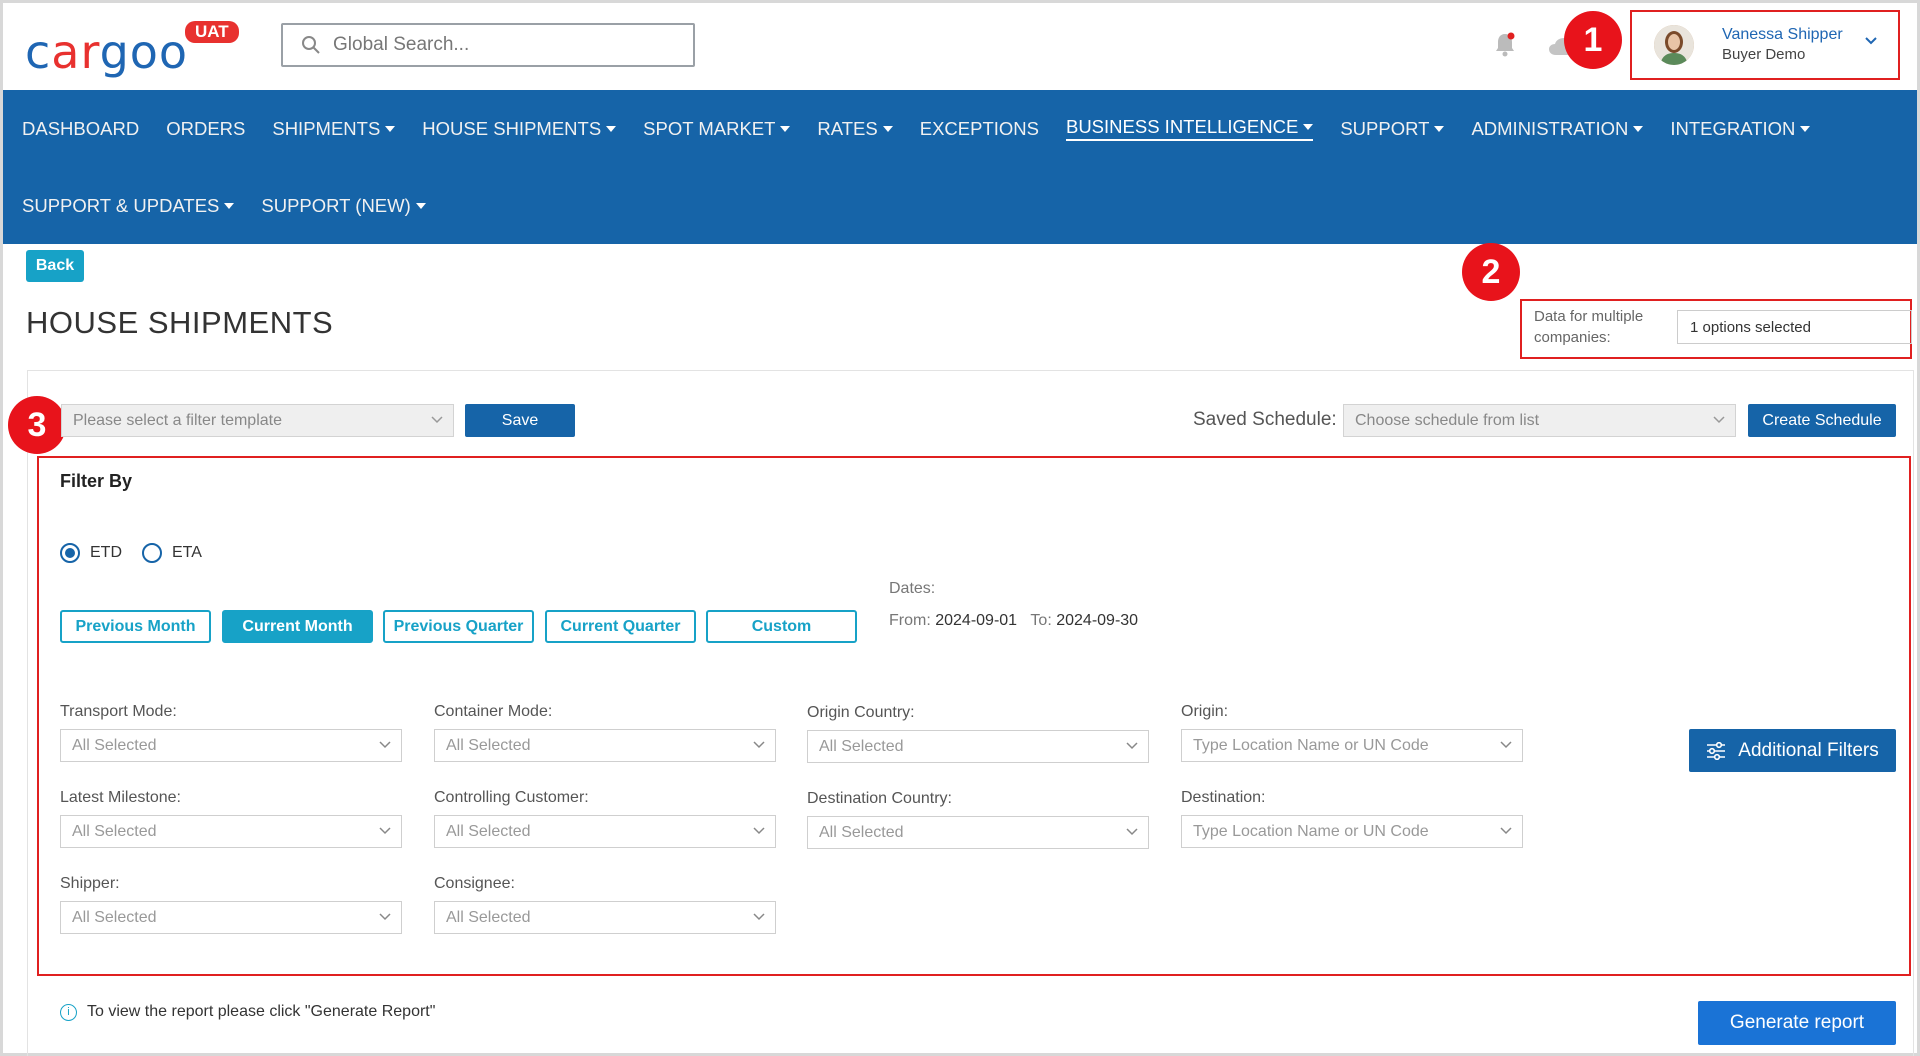  What do you see at coordinates (1352, 745) in the screenshot?
I see `origin-select: Type Location Name or UN Code` at bounding box center [1352, 745].